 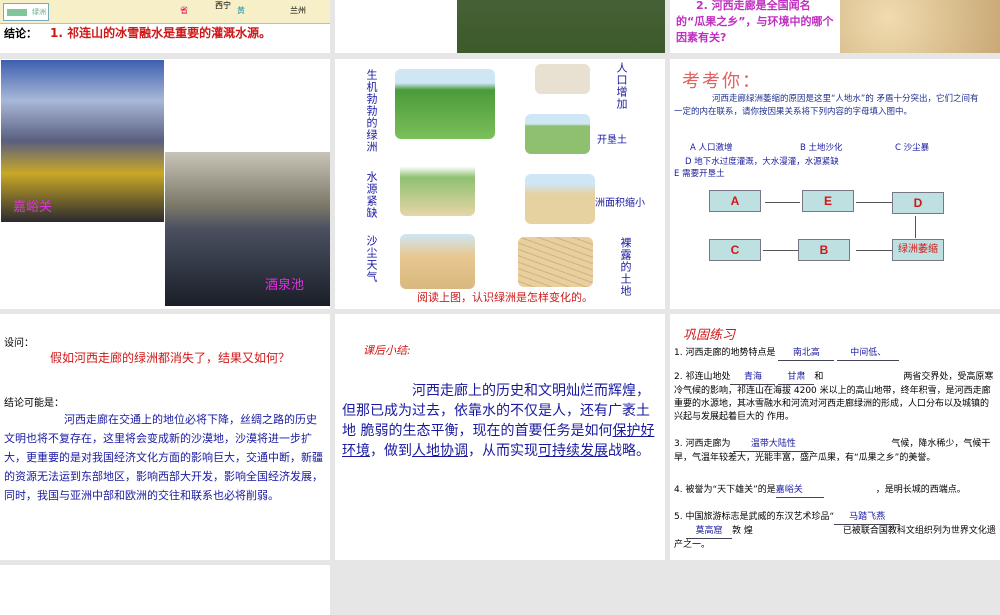 I want to click on option-c: C 沙尘暴, so click(x=912, y=148).